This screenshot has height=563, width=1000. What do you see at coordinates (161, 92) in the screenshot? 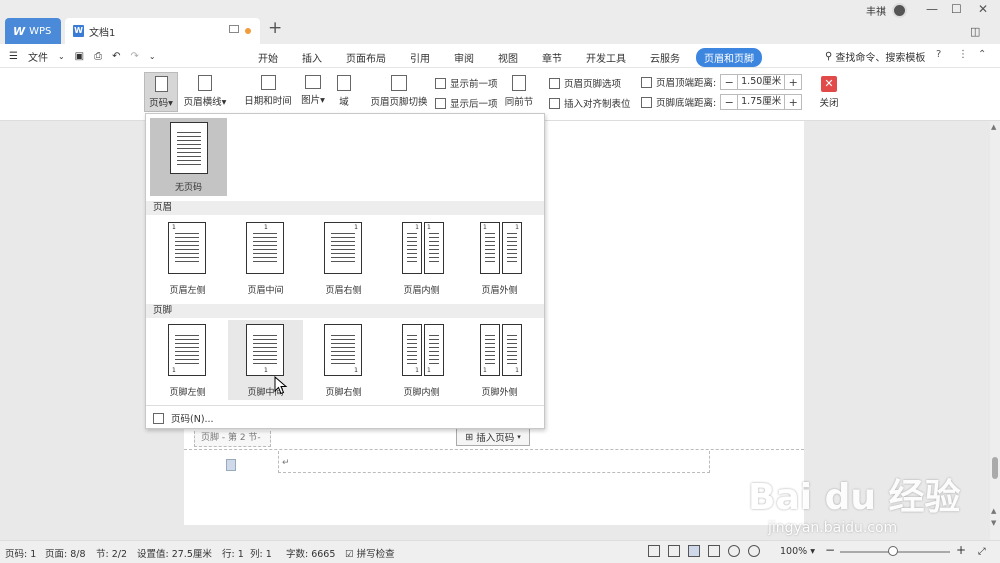
I see `page-number-button: 页码▾` at bounding box center [161, 92].